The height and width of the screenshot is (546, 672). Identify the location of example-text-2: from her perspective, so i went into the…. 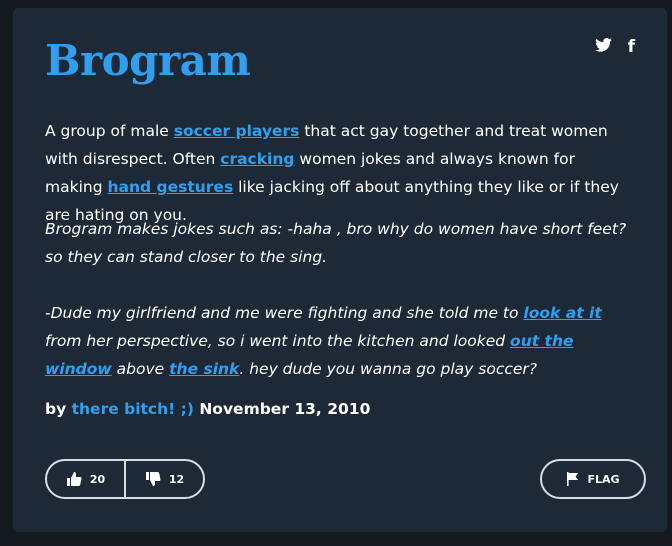
(278, 341).